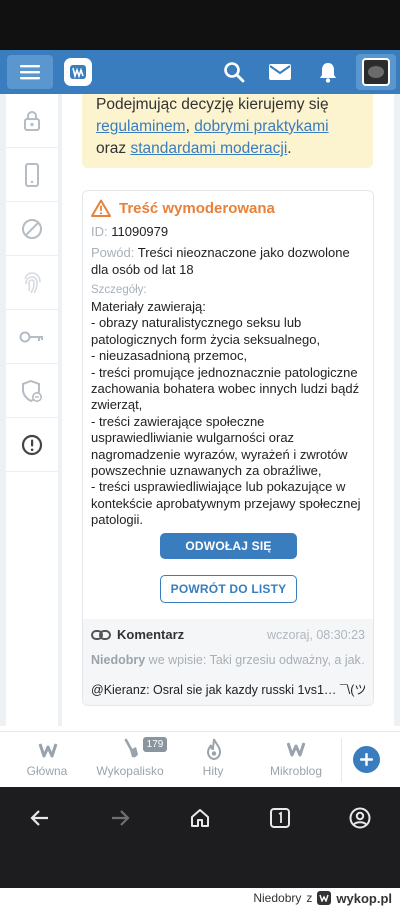 The height and width of the screenshot is (908, 400). What do you see at coordinates (228, 546) in the screenshot?
I see `appeal-button: ODWOŁAJ SIĘ` at bounding box center [228, 546].